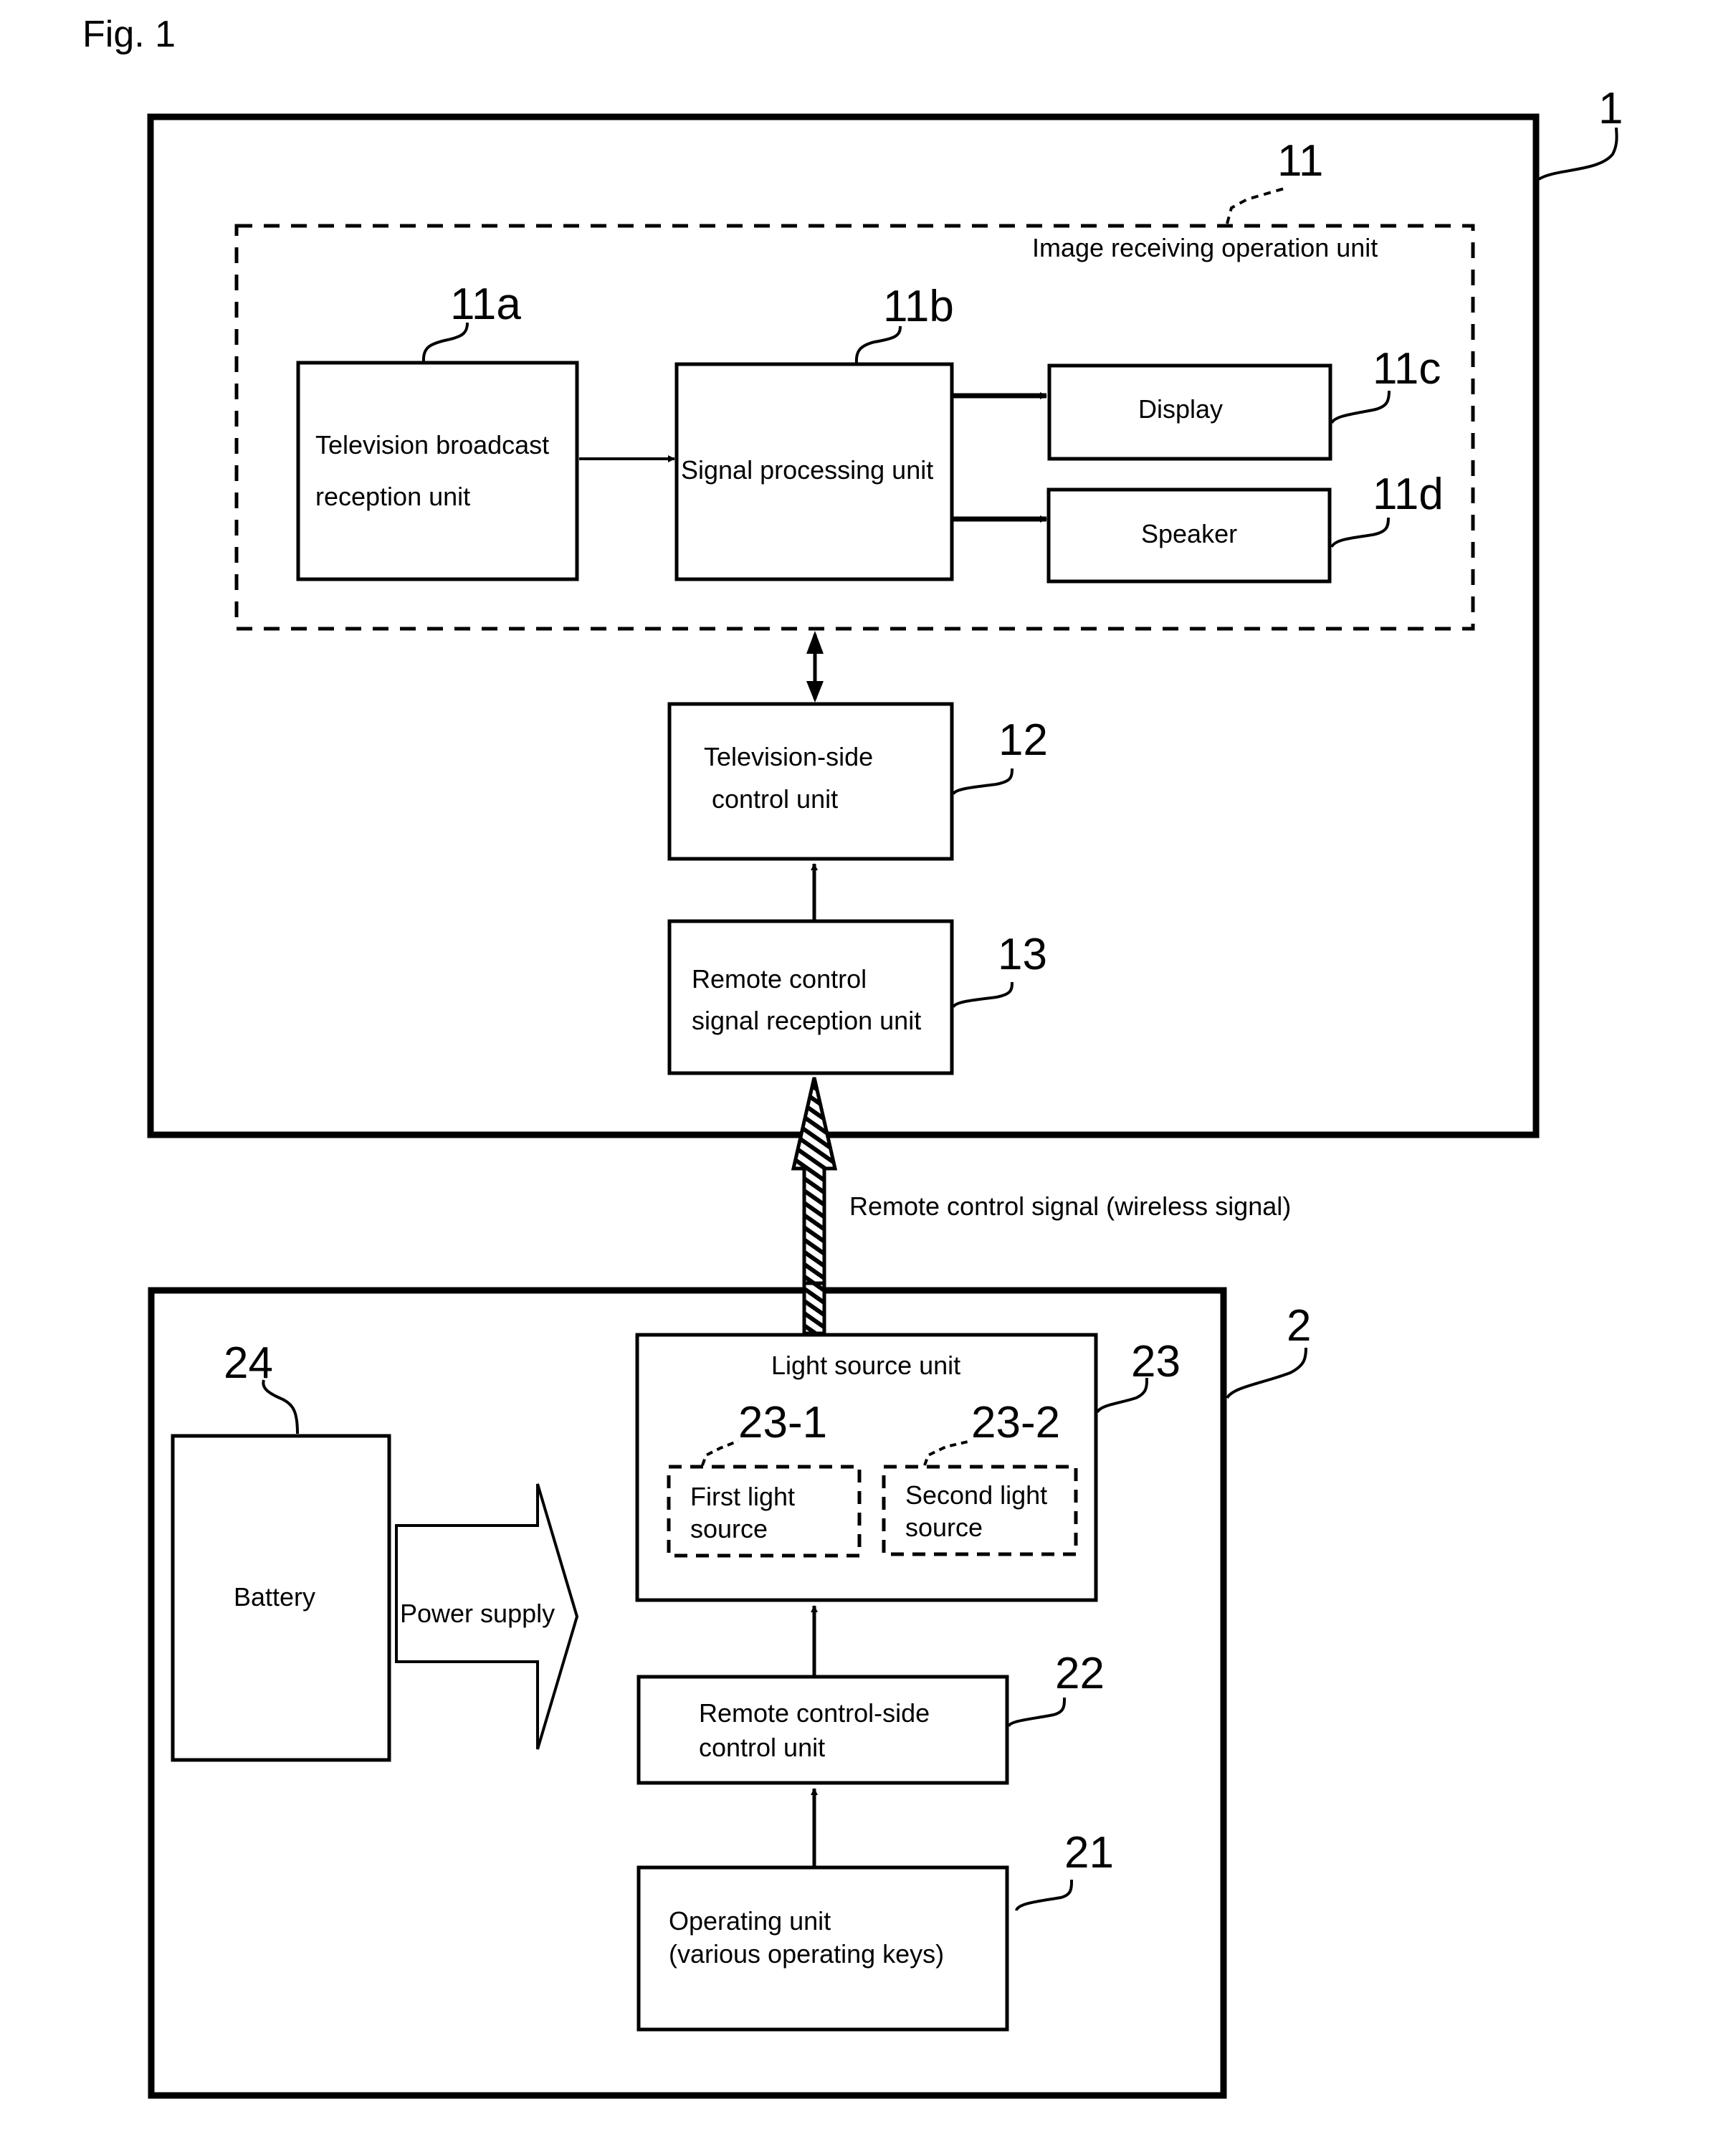 This screenshot has width=1736, height=2132. I want to click on ref-label-12: 12, so click(1023, 740).